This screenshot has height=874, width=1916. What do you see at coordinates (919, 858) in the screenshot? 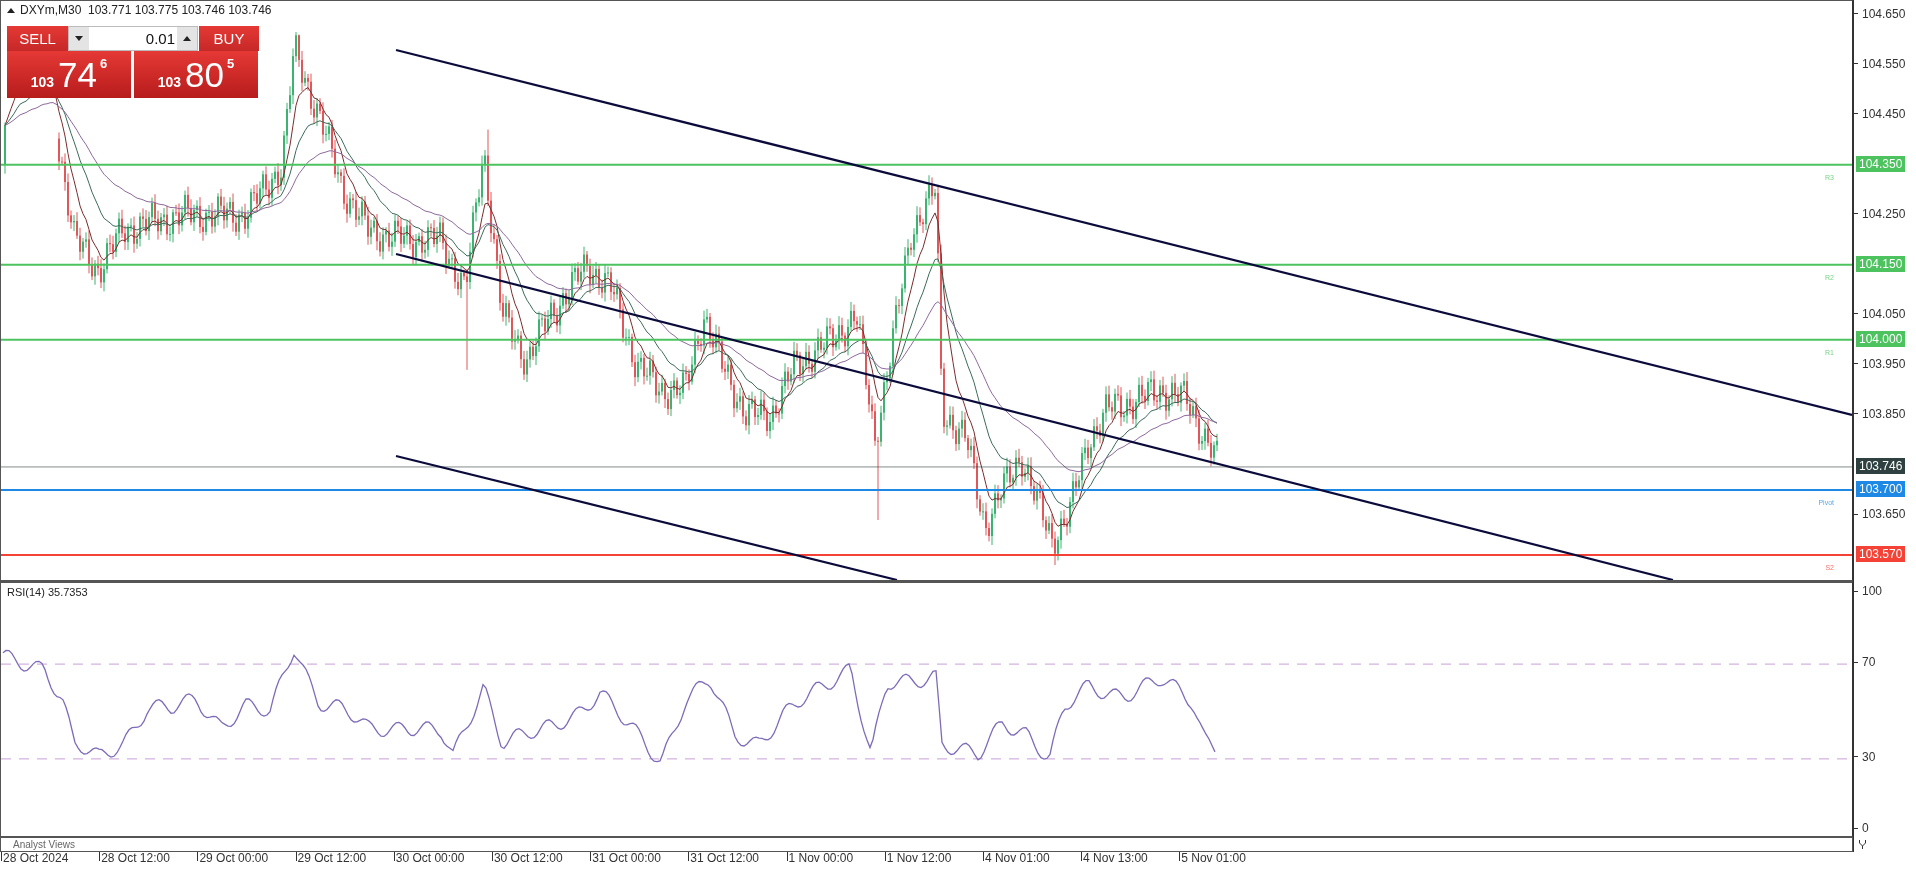
I see `time-label: 1 Nov 12:00` at bounding box center [919, 858].